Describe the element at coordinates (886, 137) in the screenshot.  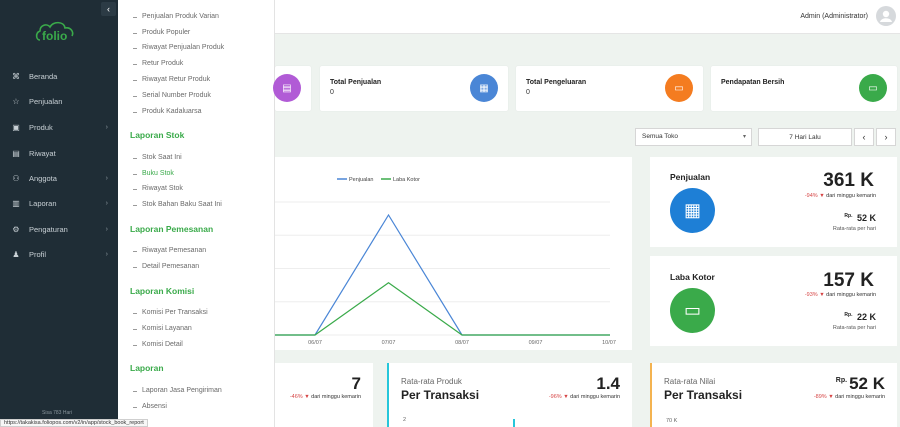
I see `next-range-button: ›` at that location.